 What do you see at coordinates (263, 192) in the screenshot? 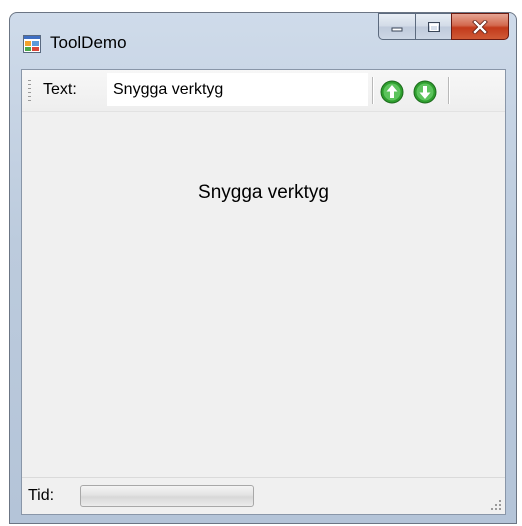
I see `display-label: Snygga verktyg` at bounding box center [263, 192].